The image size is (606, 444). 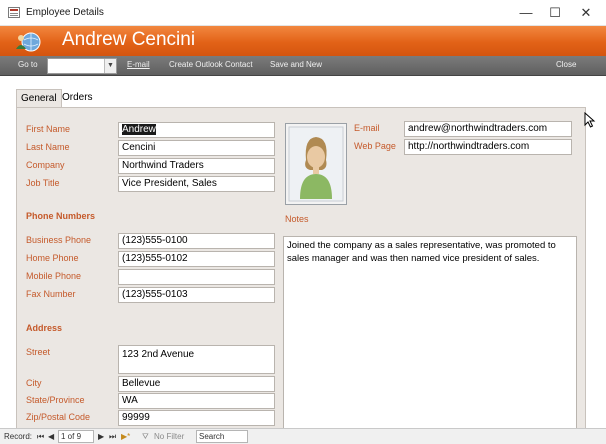 What do you see at coordinates (38, 352) in the screenshot?
I see `street-label: Street` at bounding box center [38, 352].